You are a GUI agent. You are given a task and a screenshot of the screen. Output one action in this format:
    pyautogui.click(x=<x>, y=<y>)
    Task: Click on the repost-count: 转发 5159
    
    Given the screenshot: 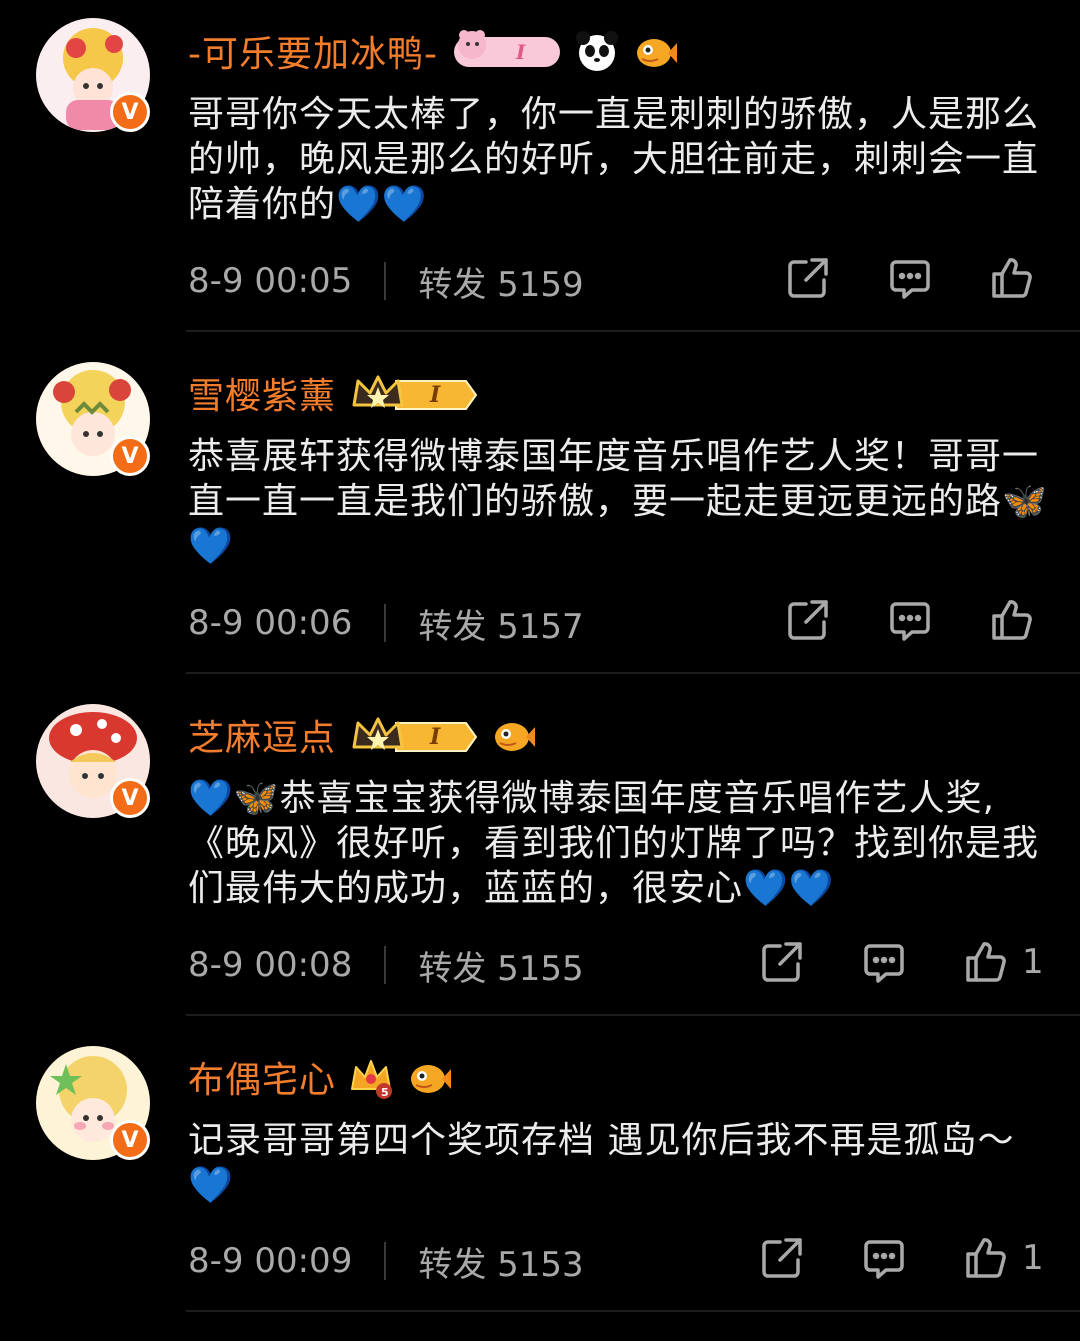 What is the action you would take?
    pyautogui.click(x=500, y=281)
    